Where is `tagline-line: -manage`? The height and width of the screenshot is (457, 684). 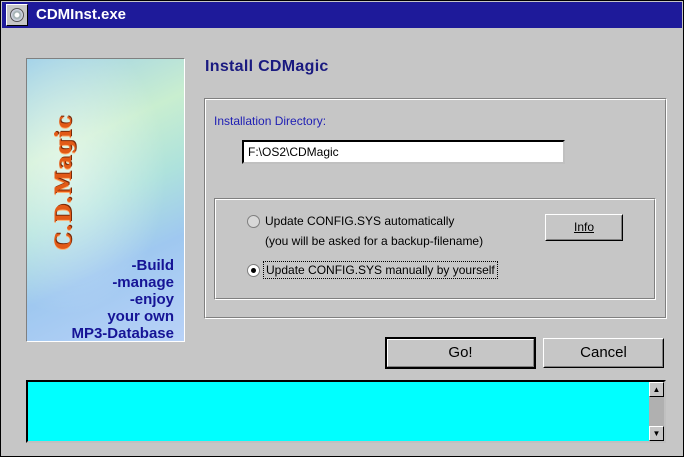
tagline-line: -manage is located at coordinates (143, 282).